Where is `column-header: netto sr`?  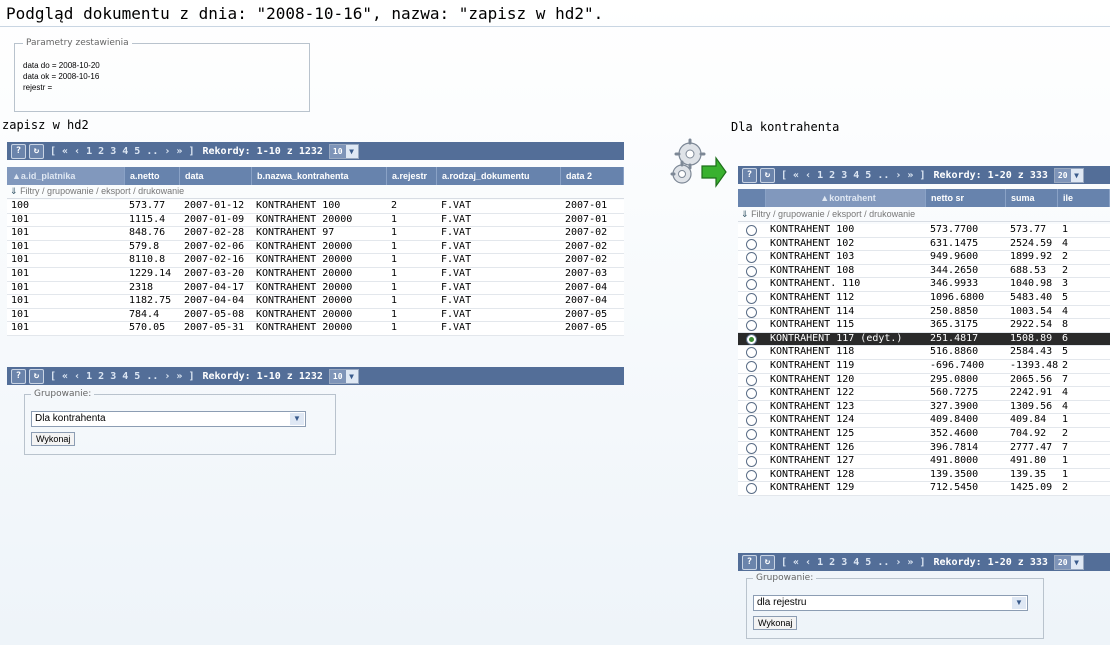
column-header: netto sr is located at coordinates (966, 198).